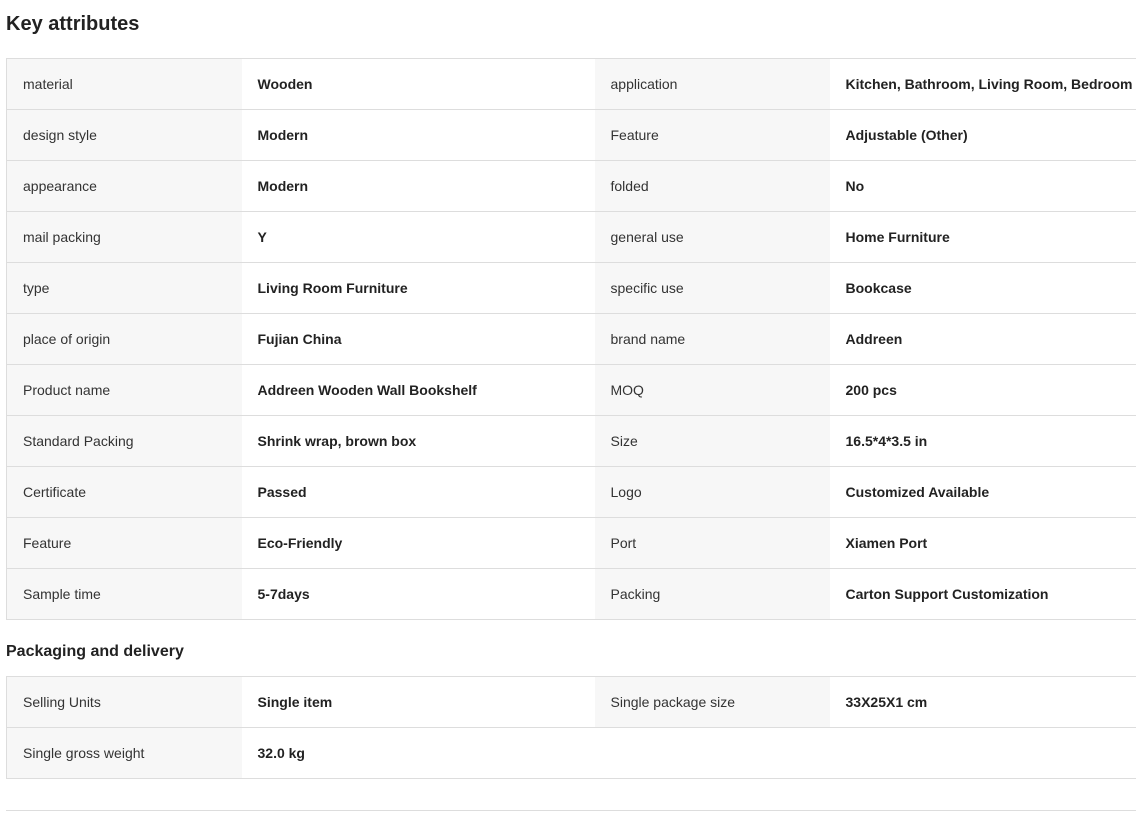  Describe the element at coordinates (124, 390) in the screenshot. I see `attribute-label: Product name` at that location.